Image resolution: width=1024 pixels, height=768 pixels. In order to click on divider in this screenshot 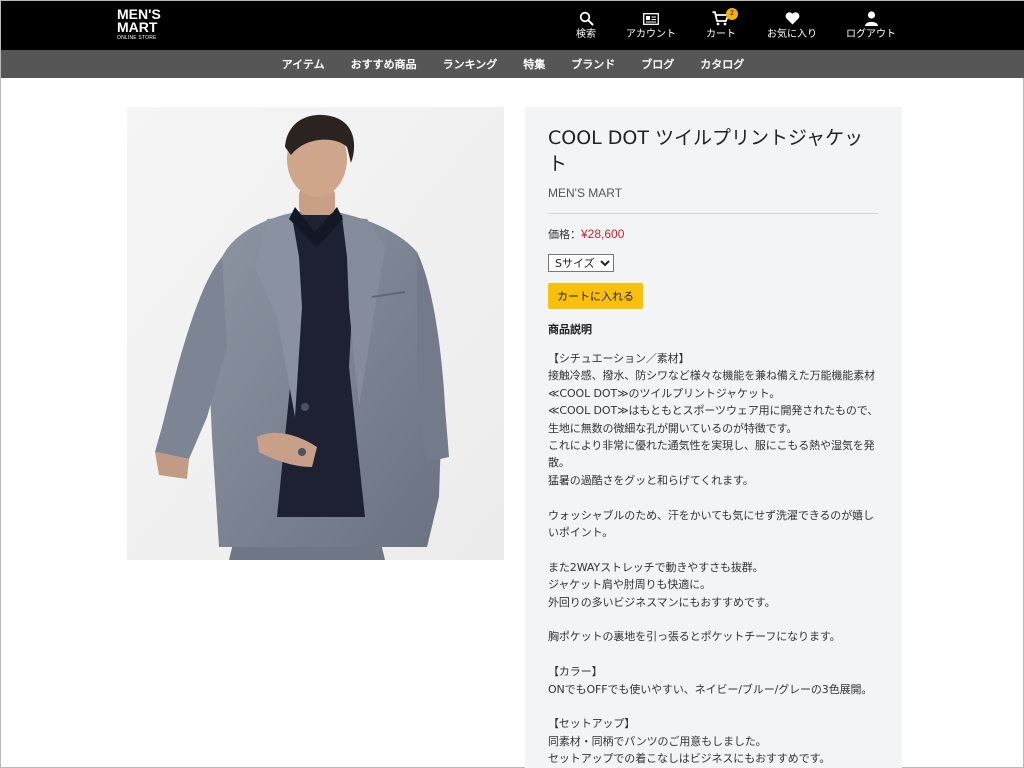, I will do `click(713, 213)`.